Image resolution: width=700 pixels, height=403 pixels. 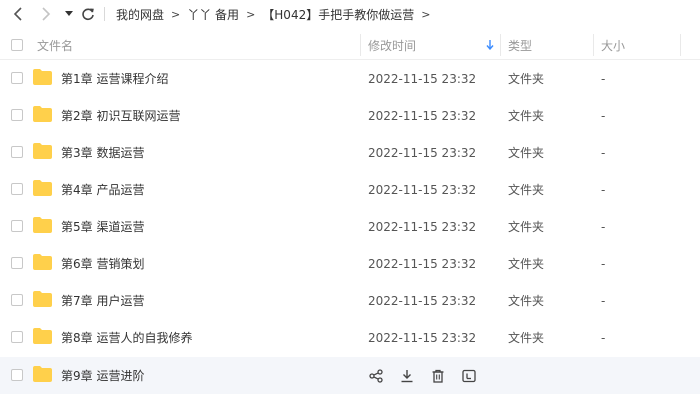 What do you see at coordinates (350, 375) in the screenshot?
I see `file-row-hovered: 第9章 运营进阶` at bounding box center [350, 375].